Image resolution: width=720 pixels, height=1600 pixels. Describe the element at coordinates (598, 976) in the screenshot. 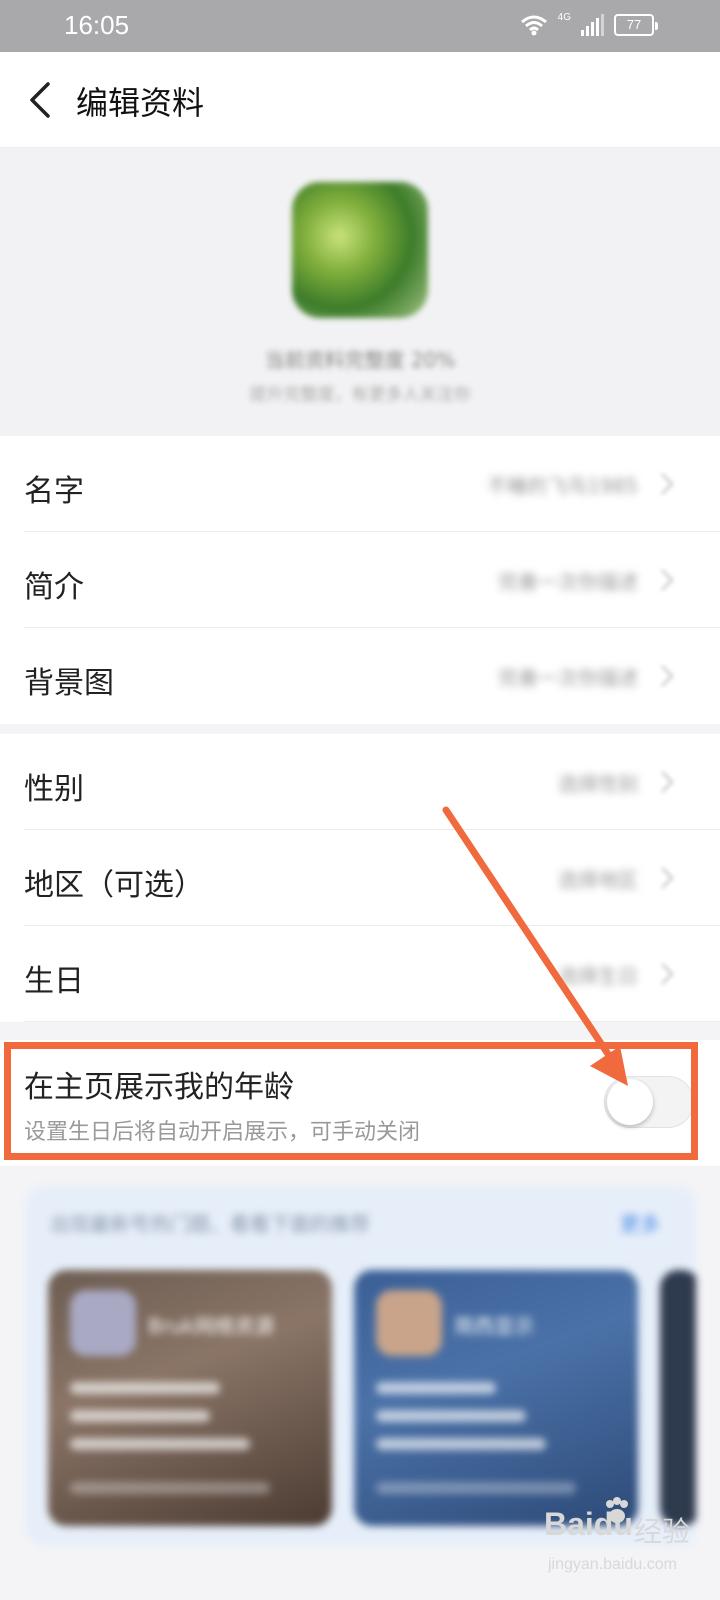

I see `row-value: 选择生日` at that location.